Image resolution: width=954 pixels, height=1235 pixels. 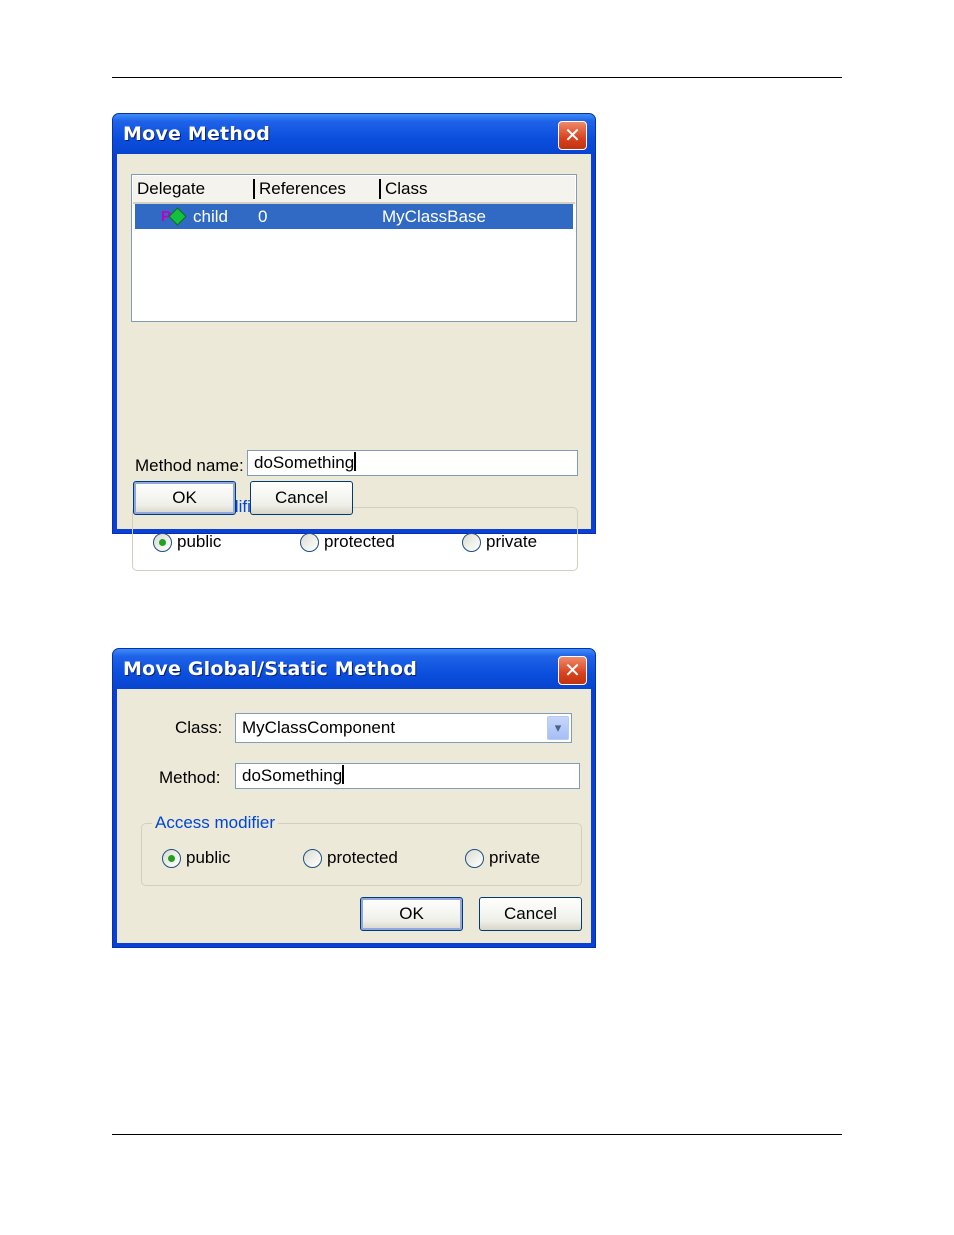 What do you see at coordinates (354, 216) in the screenshot?
I see `list-item: P child 0 MyClassBase` at bounding box center [354, 216].